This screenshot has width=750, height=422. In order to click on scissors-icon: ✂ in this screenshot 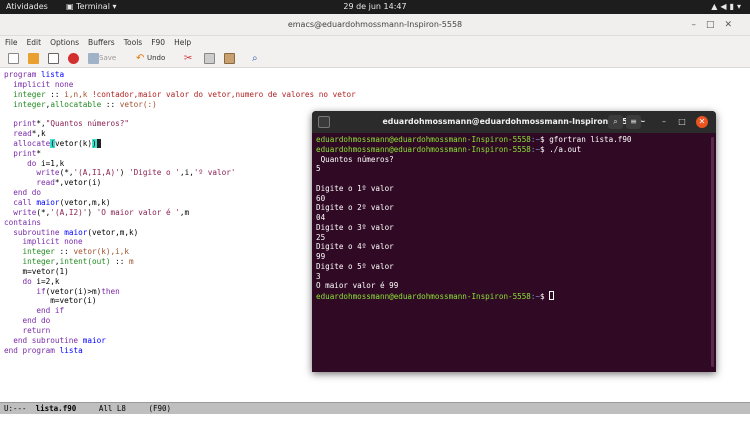, I will do `click(188, 58)`.